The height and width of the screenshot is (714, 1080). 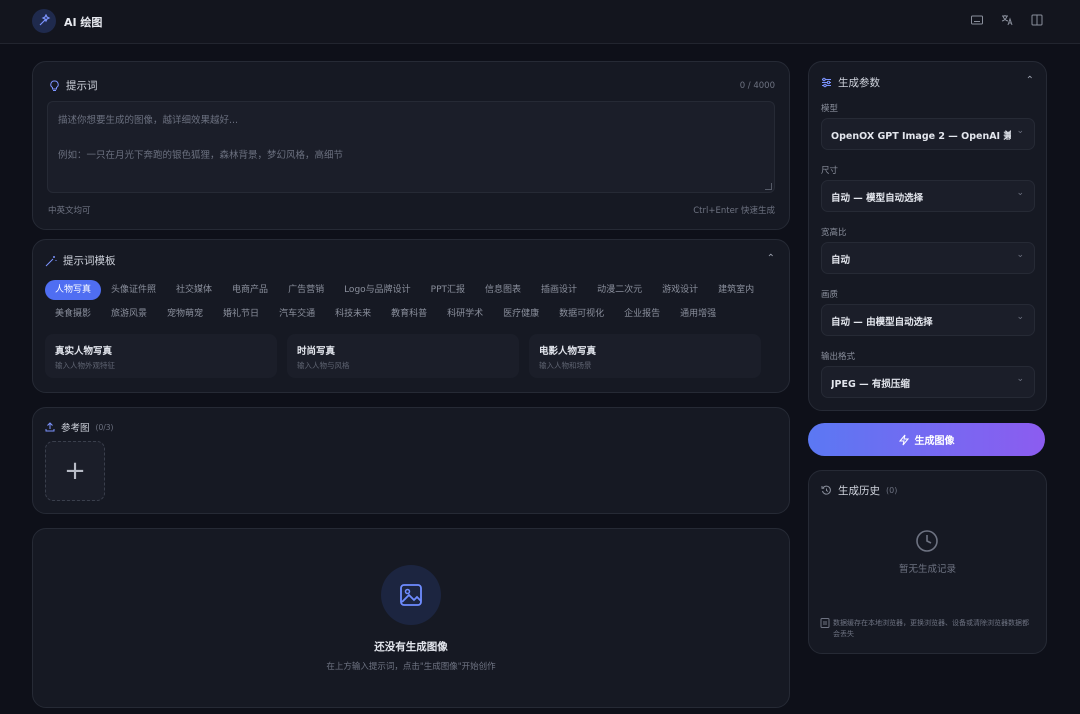 I want to click on size-select: 自动 — 模型自动选择 ⌄, so click(x=928, y=196).